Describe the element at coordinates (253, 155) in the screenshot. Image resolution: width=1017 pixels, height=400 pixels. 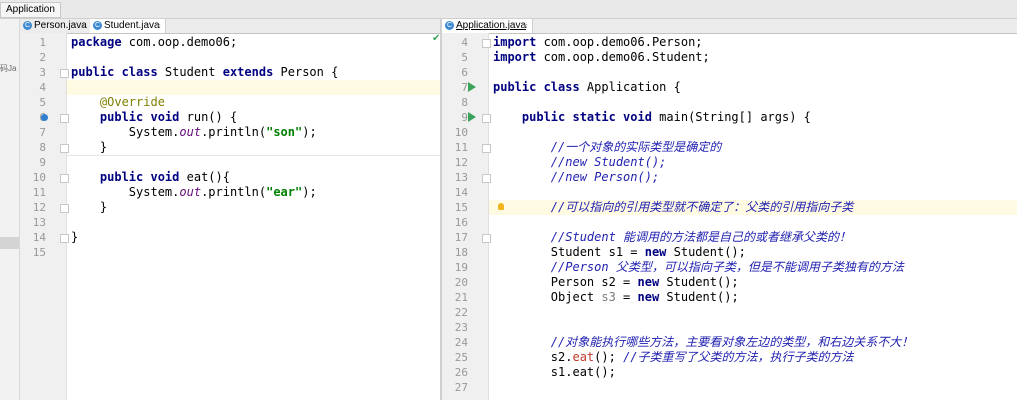
I see `method-separator` at that location.